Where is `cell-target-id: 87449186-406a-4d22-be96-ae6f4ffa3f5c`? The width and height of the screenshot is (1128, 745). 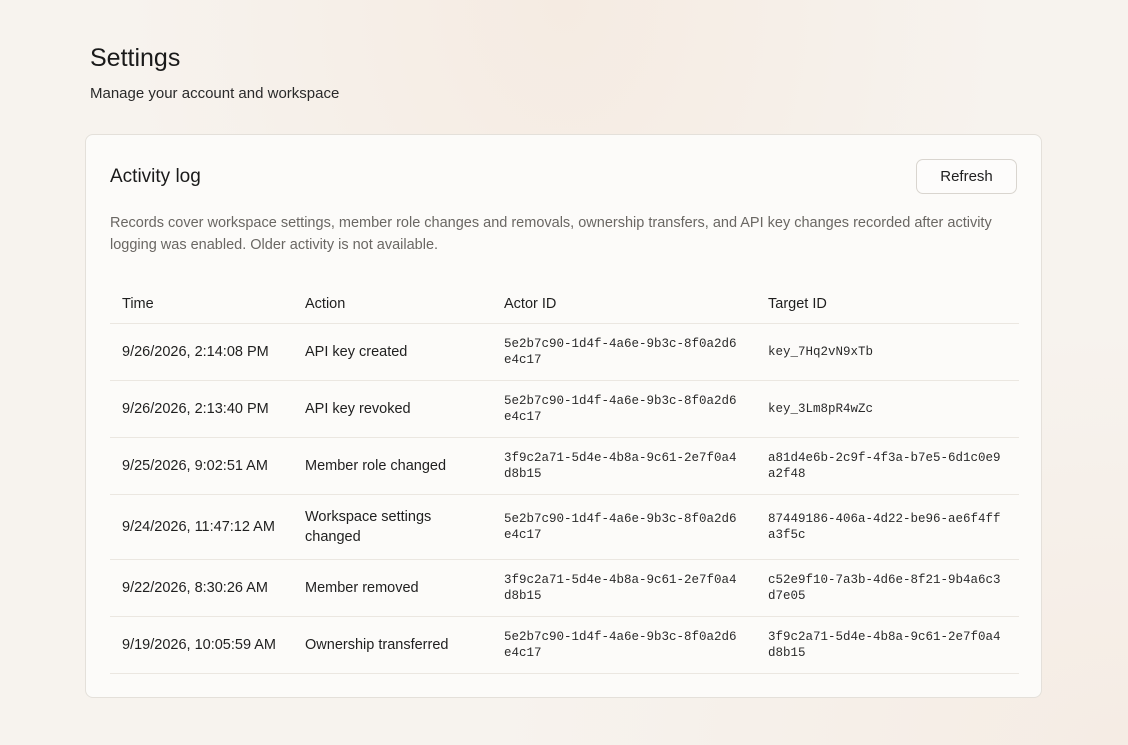
cell-target-id: 87449186-406a-4d22-be96-ae6f4ffa3f5c is located at coordinates (887, 527).